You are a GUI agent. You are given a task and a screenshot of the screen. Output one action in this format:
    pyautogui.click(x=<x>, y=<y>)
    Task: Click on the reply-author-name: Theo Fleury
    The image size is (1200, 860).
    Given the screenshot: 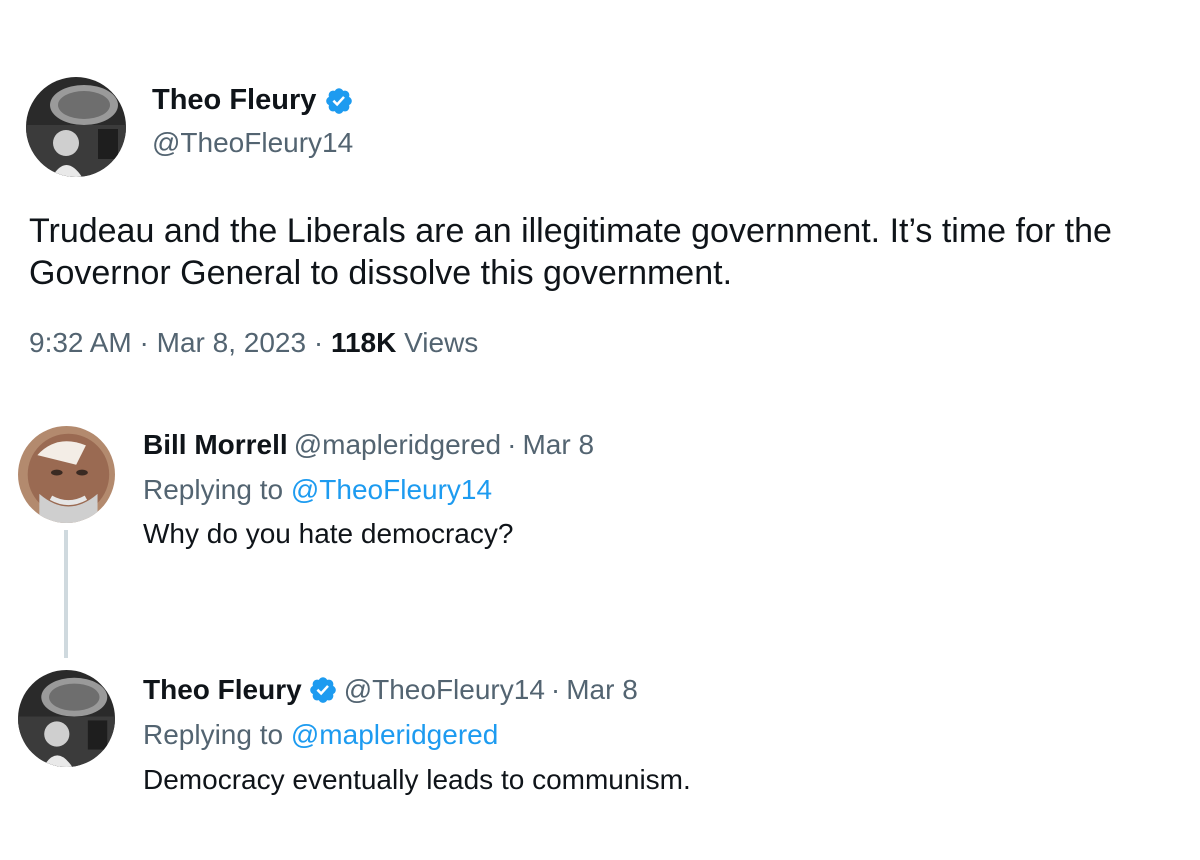 What is the action you would take?
    pyautogui.click(x=222, y=690)
    